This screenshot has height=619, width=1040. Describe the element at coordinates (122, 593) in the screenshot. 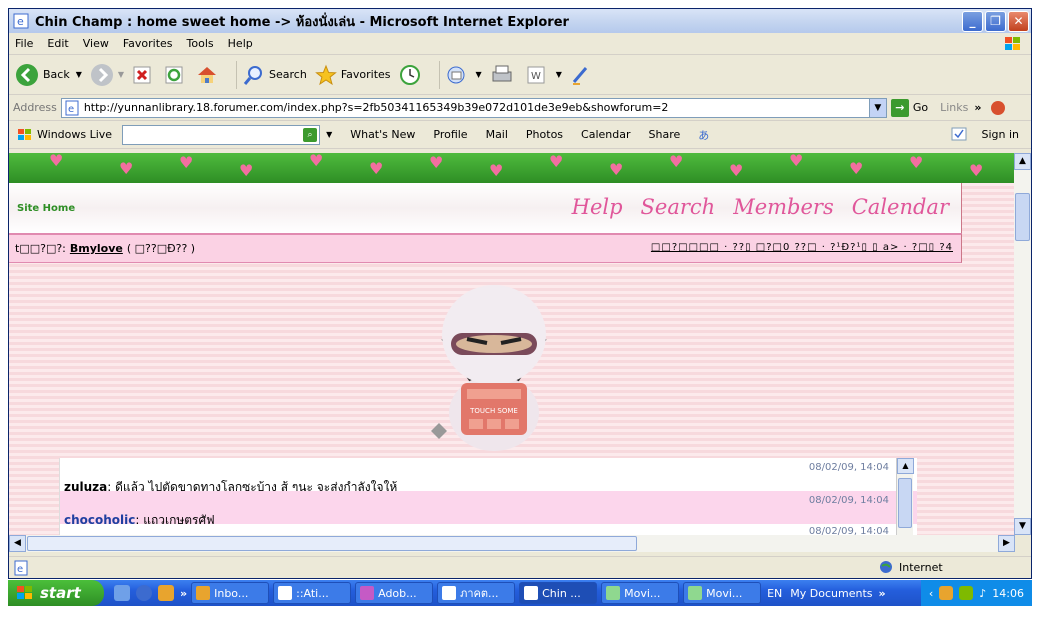

I see `show-desktop-icon` at that location.